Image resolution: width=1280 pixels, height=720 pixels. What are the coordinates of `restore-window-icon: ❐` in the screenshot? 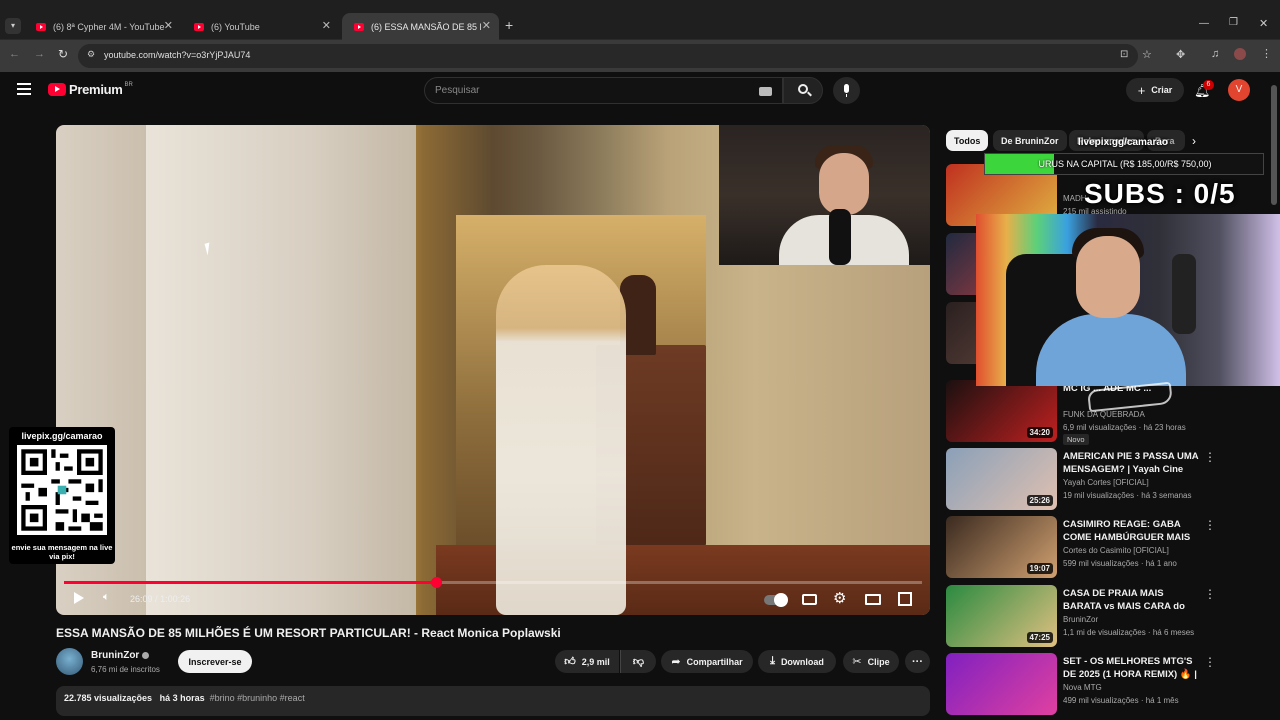 It's located at (1233, 22).